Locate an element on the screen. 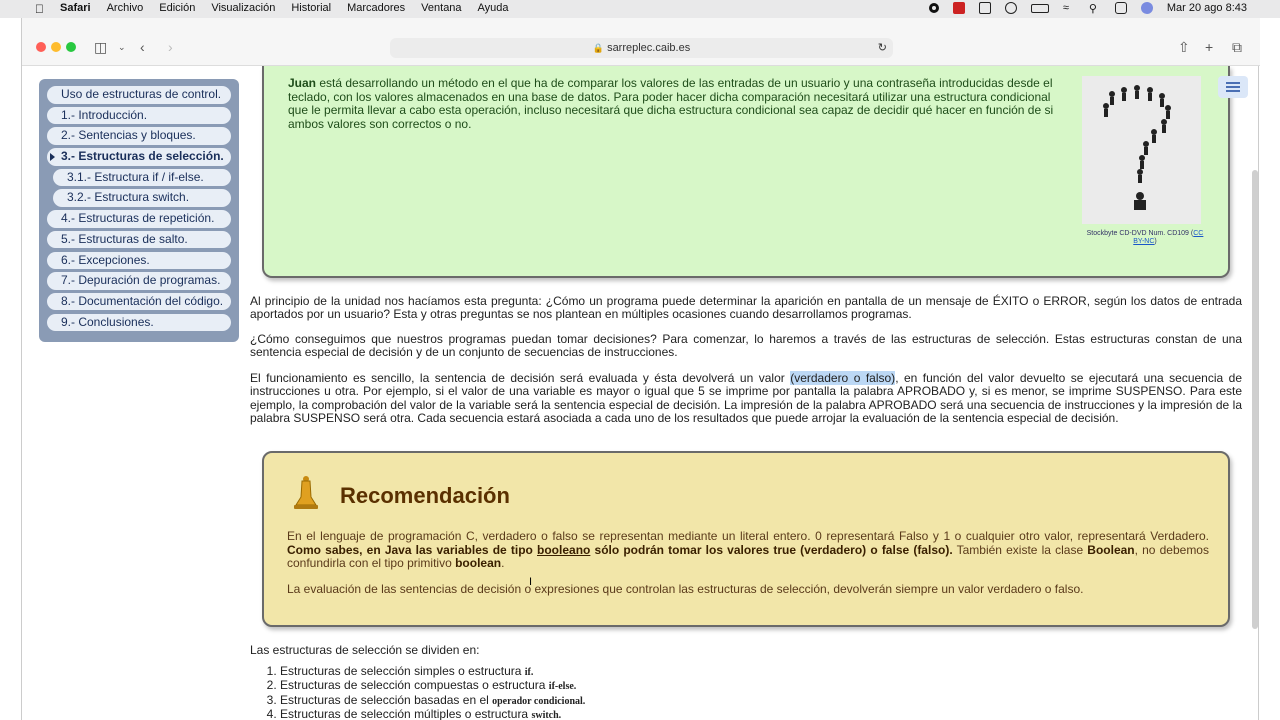 This screenshot has width=1280, height=720. record-icon is located at coordinates (933, 8).